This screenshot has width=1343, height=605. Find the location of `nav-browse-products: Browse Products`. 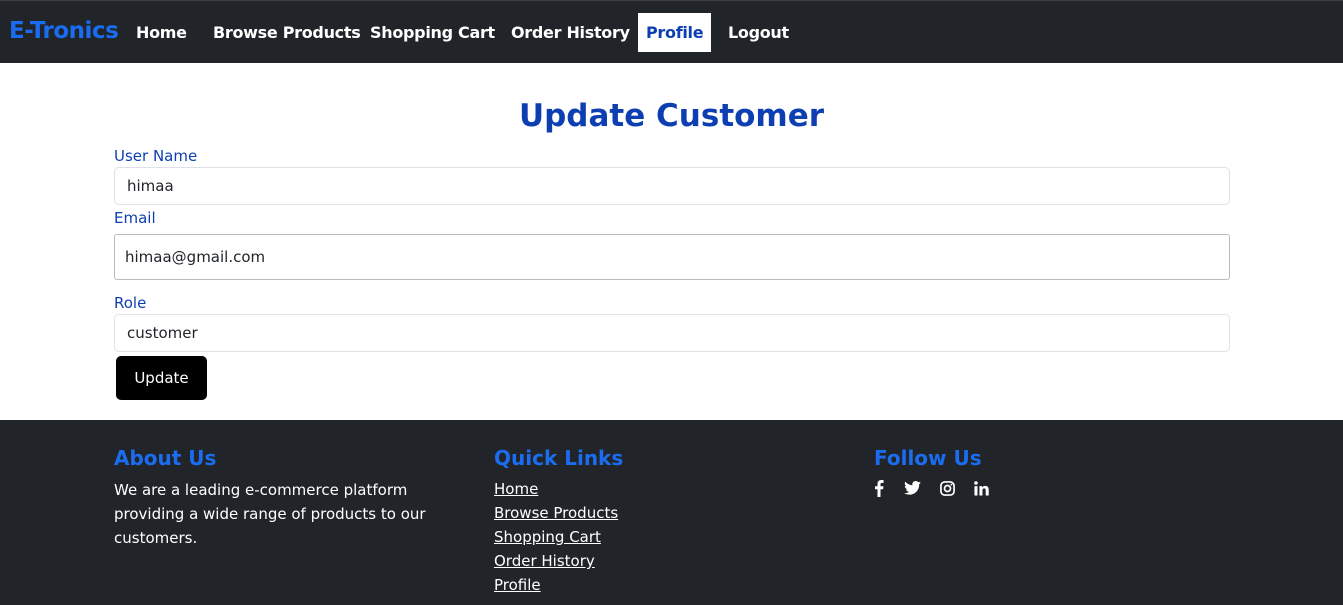

nav-browse-products: Browse Products is located at coordinates (287, 32).